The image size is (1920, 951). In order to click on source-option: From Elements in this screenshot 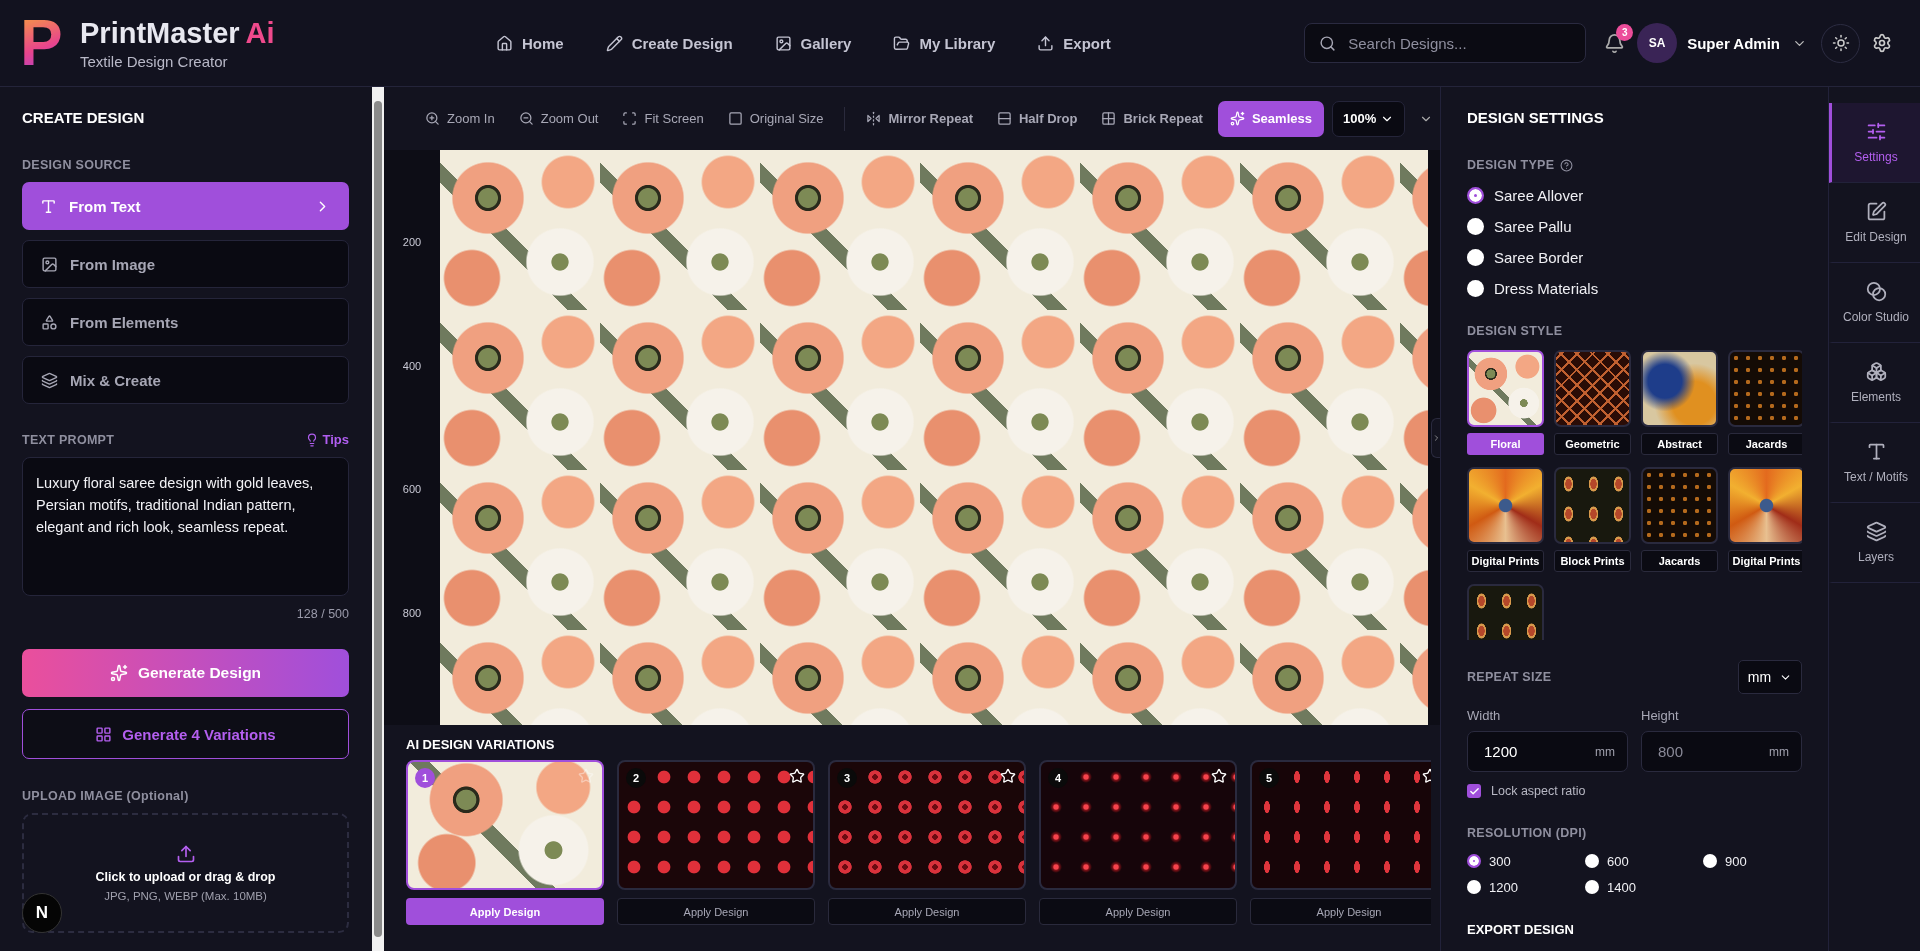, I will do `click(185, 322)`.